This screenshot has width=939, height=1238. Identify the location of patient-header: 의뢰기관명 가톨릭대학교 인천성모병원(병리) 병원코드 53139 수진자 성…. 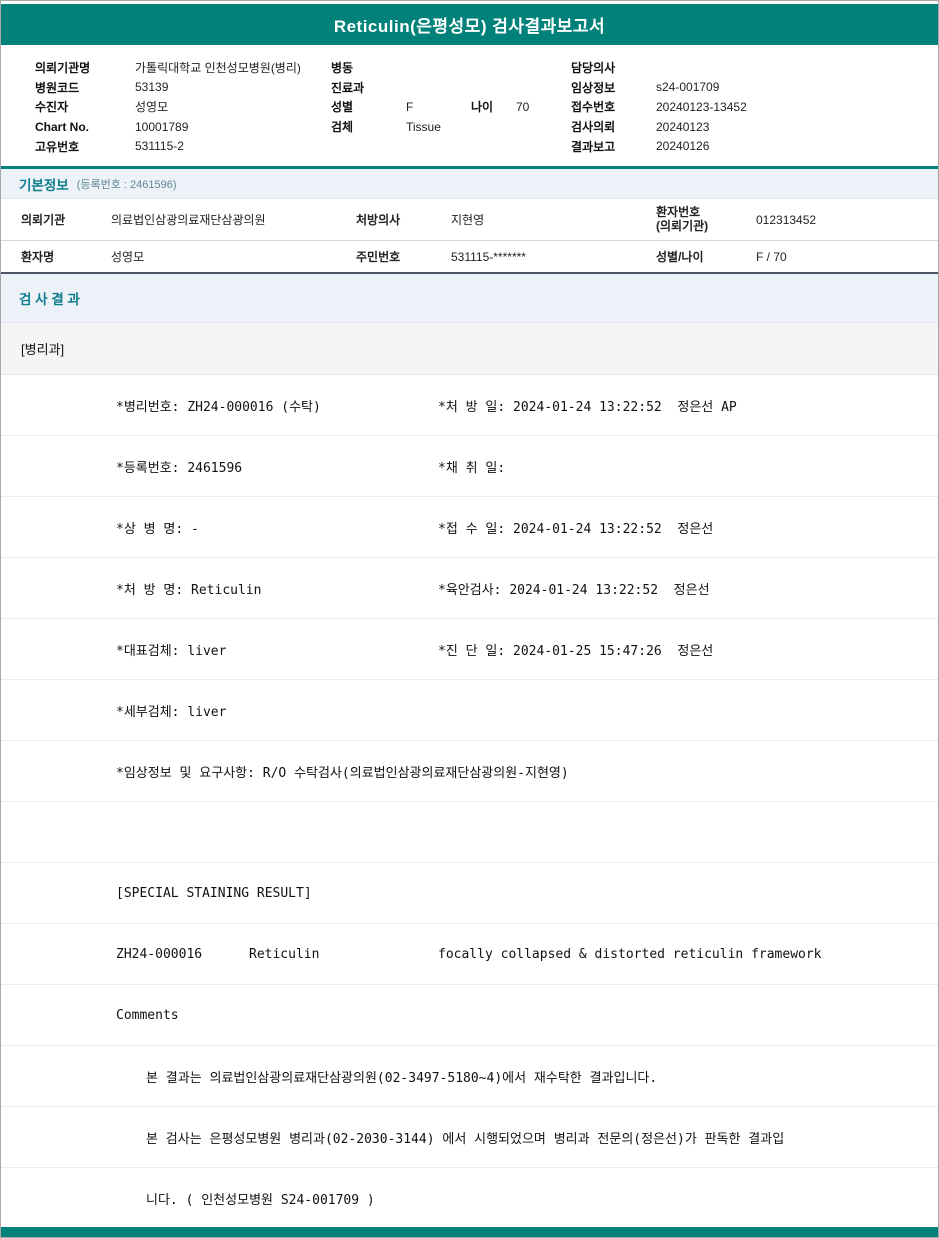
(469, 105).